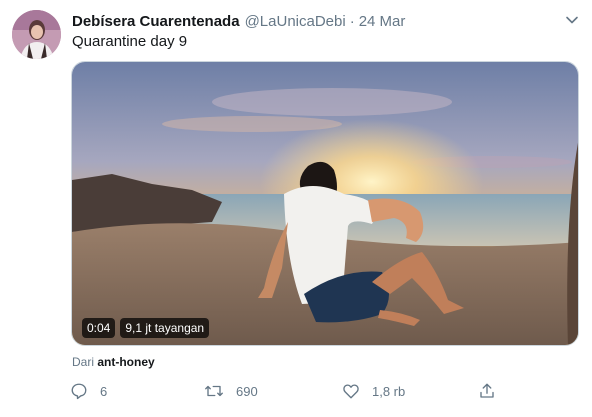 Image resolution: width=592 pixels, height=417 pixels. What do you see at coordinates (572, 20) in the screenshot?
I see `chevron-down-icon` at bounding box center [572, 20].